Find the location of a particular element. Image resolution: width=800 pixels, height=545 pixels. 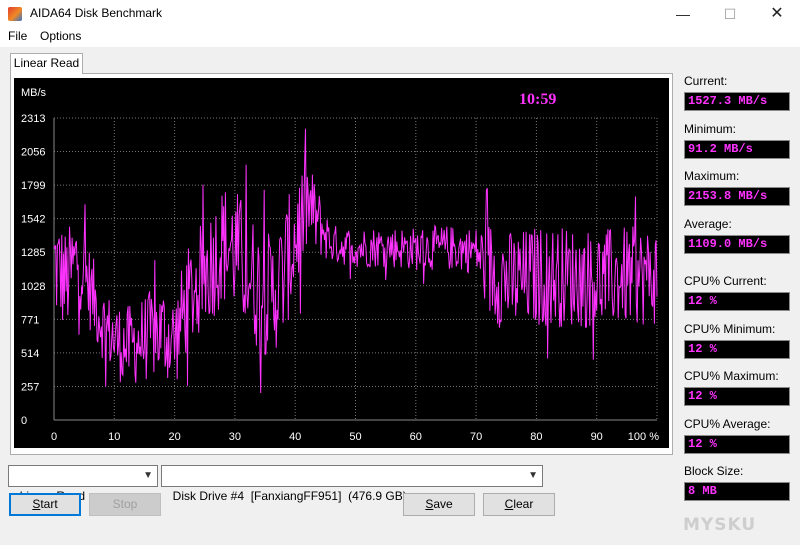

clear-label-rest: lear is located at coordinates (523, 504).